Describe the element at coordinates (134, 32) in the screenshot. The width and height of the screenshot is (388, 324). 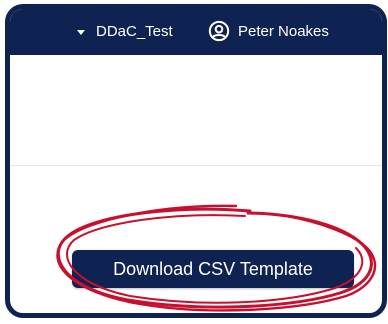
I see `workspace-selector: DDaC_Test` at that location.